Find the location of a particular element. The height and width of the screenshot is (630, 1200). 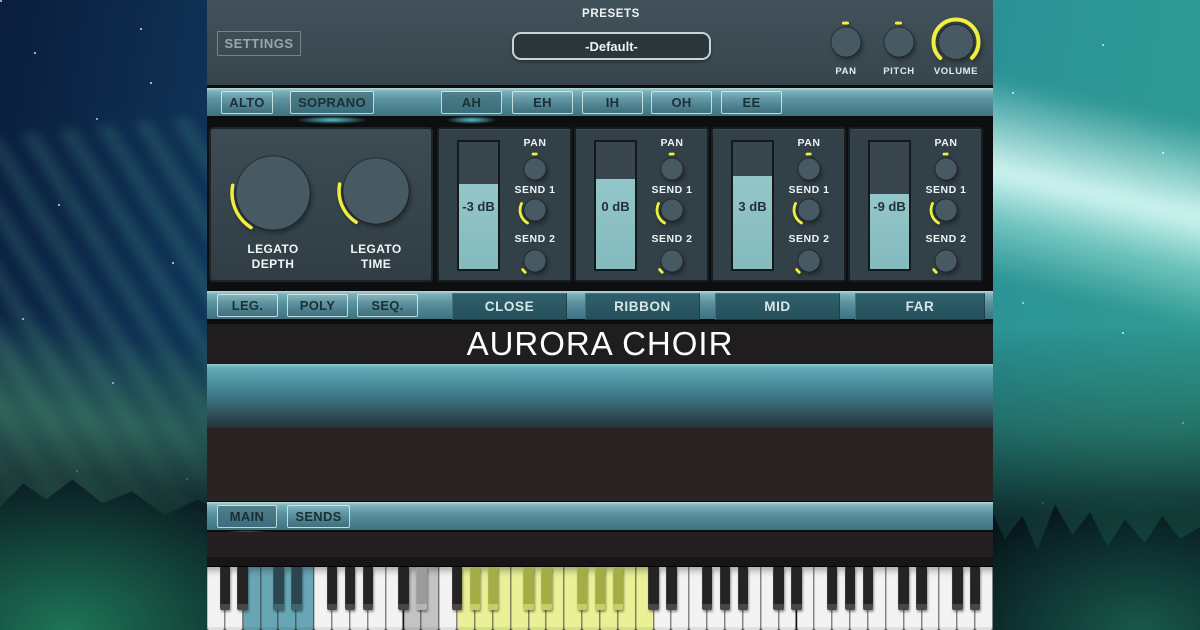

channel-strip-2: 0 dB PAN SEND 1 SEND 2 is located at coordinates (641, 204).